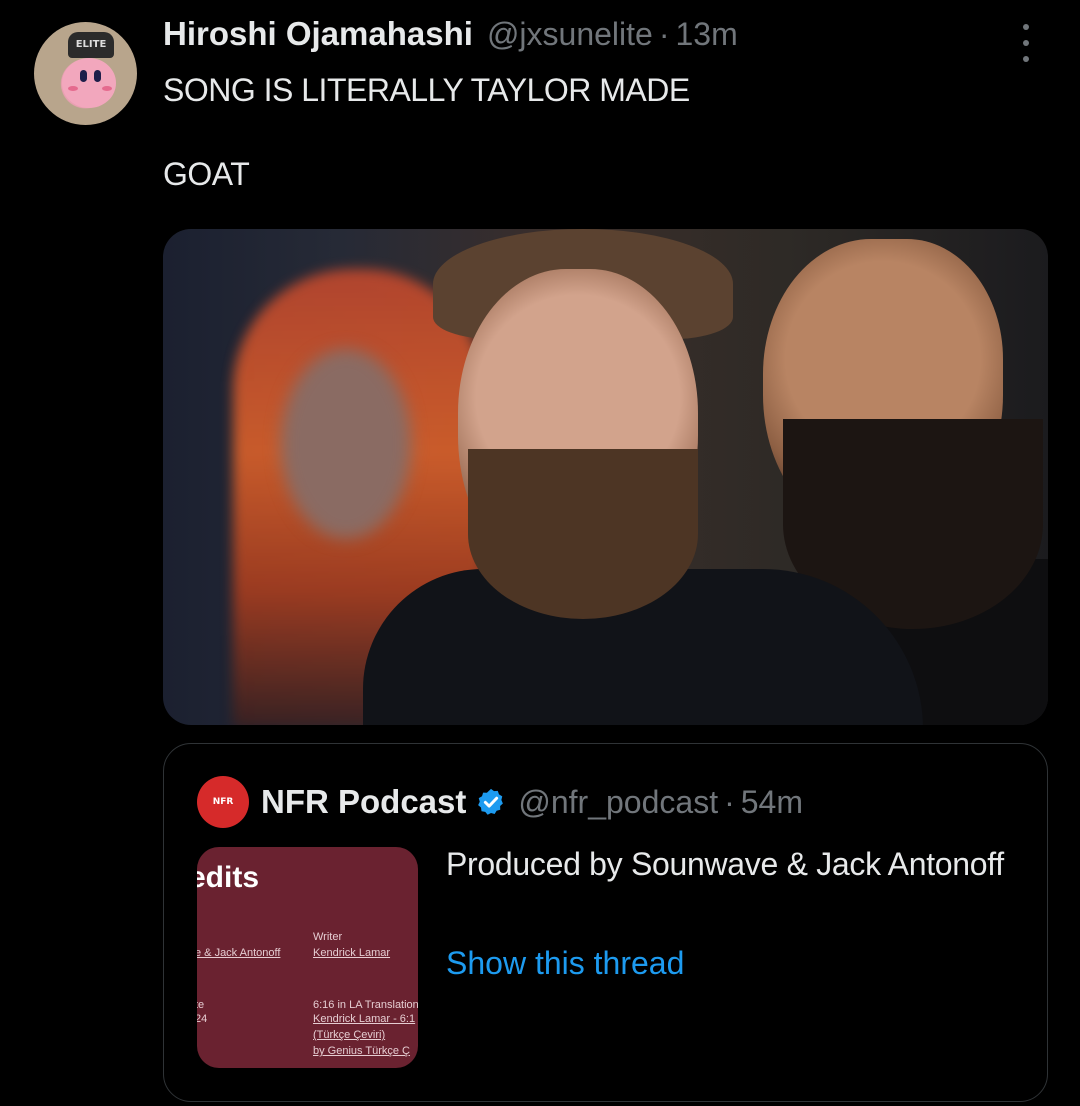 The width and height of the screenshot is (1080, 1106). What do you see at coordinates (362, 1051) in the screenshot?
I see `thumbnail-translation: by Genius Türkçe Ç` at bounding box center [362, 1051].